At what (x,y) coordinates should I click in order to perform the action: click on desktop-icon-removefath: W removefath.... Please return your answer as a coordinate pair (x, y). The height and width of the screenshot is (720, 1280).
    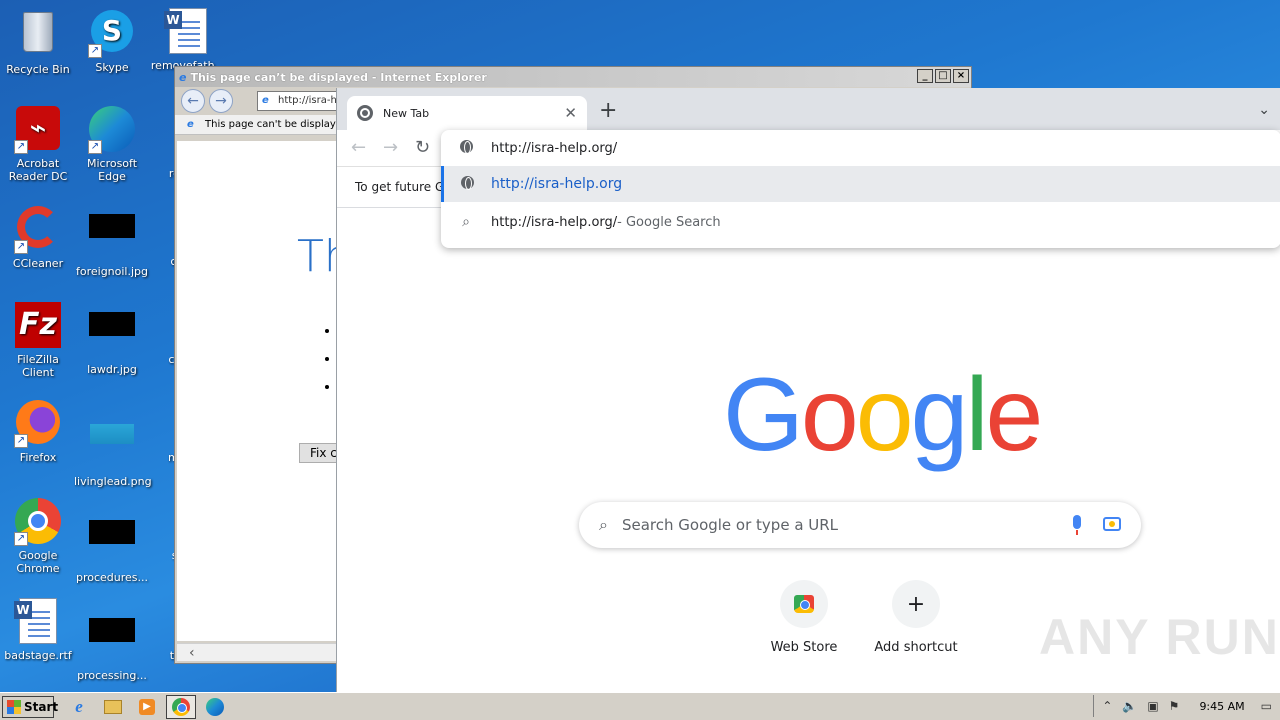
    Looking at the image, I should click on (188, 40).